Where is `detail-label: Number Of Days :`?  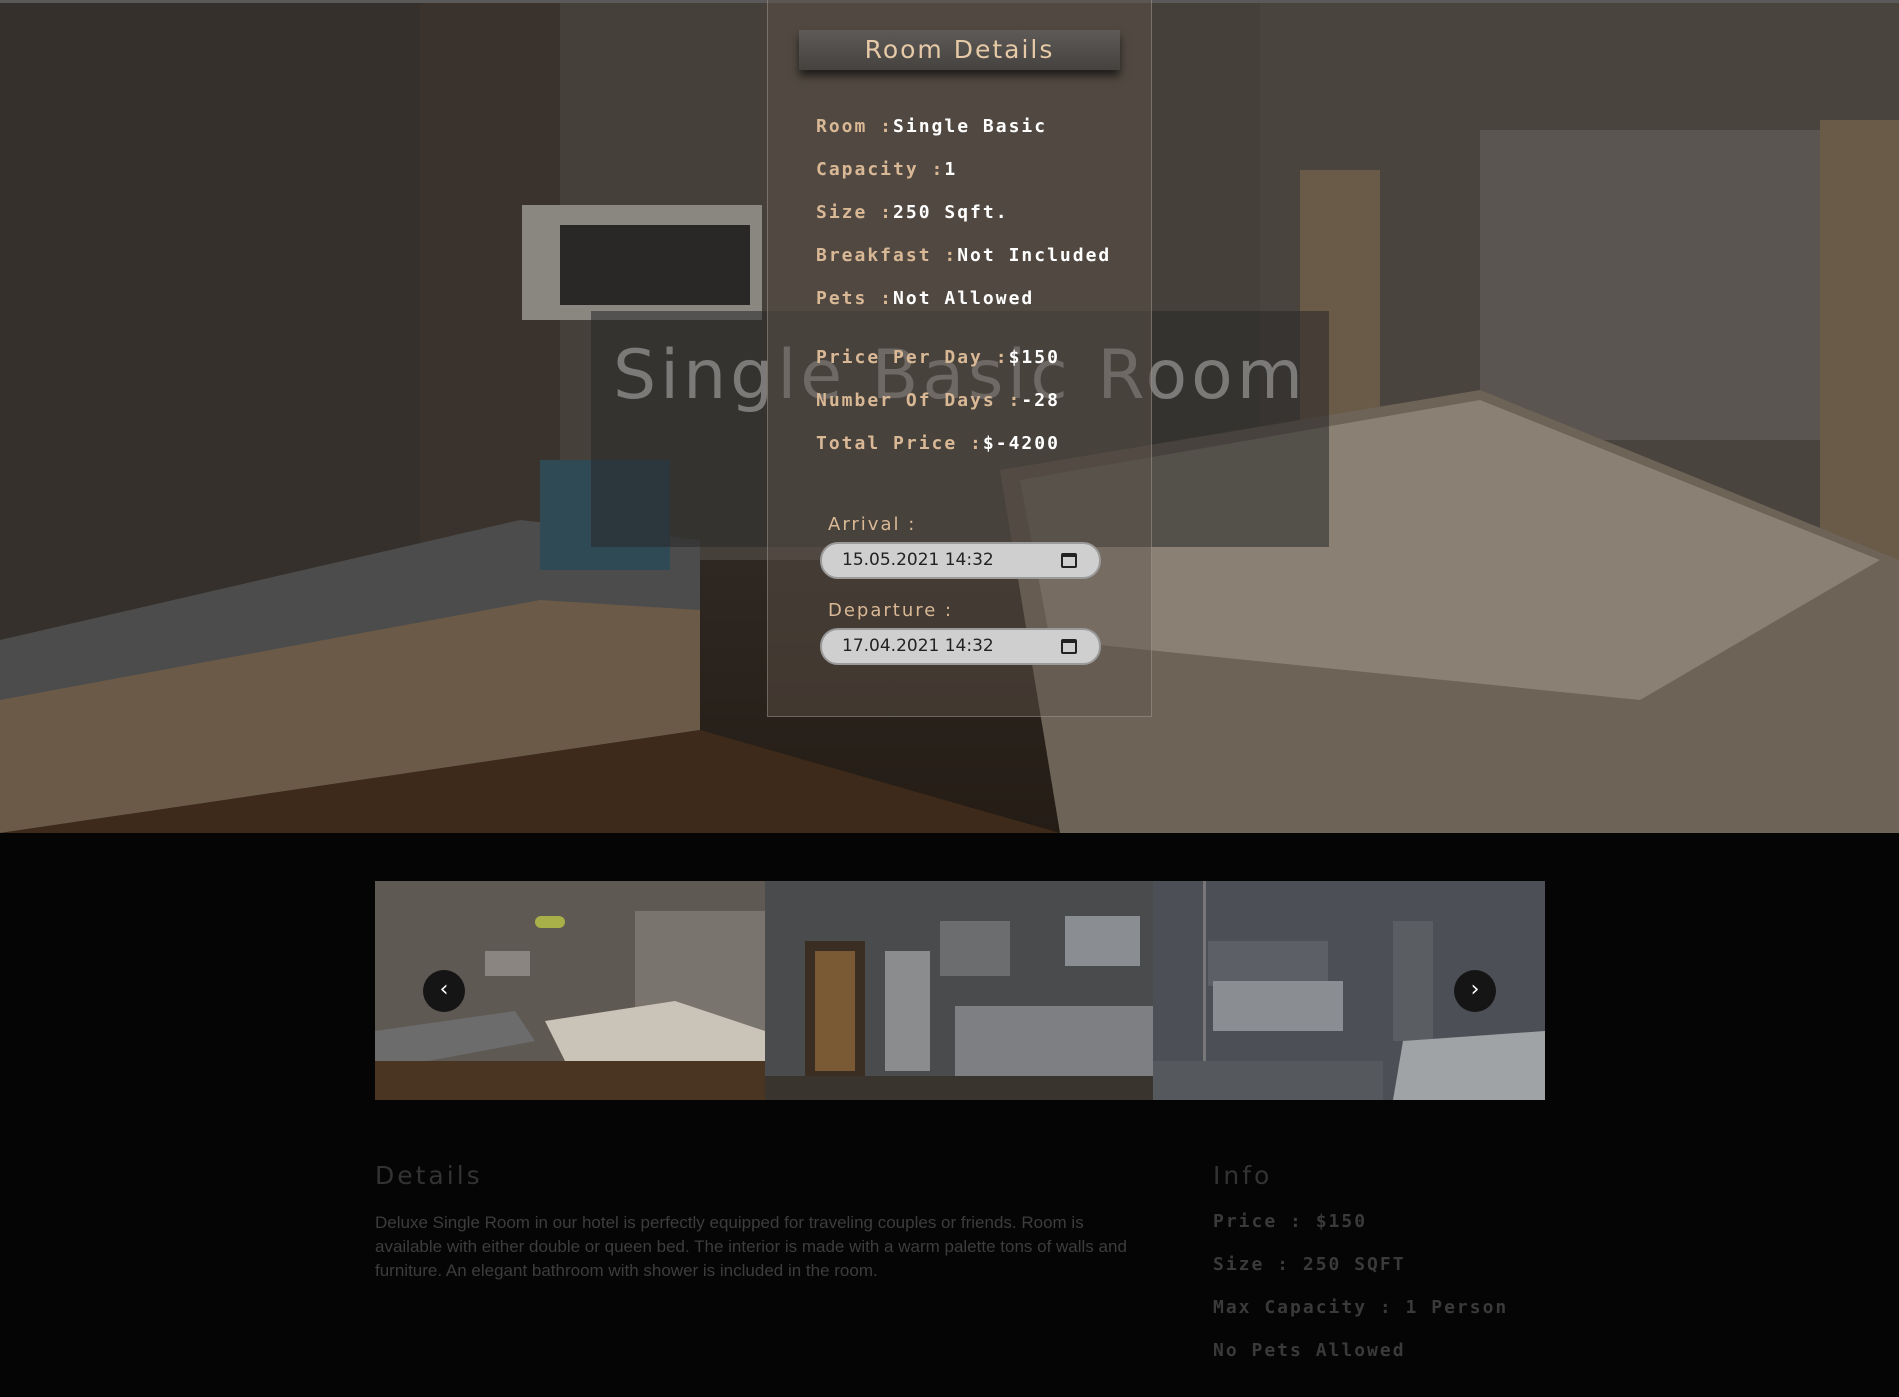 detail-label: Number Of Days : is located at coordinates (919, 400).